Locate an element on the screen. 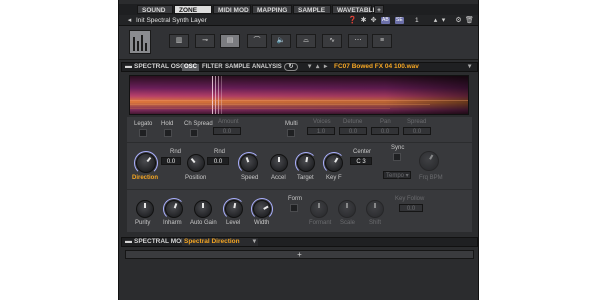 This screenshot has width=600, height=300. autogain-label: Auto Gain is located at coordinates (203, 223).